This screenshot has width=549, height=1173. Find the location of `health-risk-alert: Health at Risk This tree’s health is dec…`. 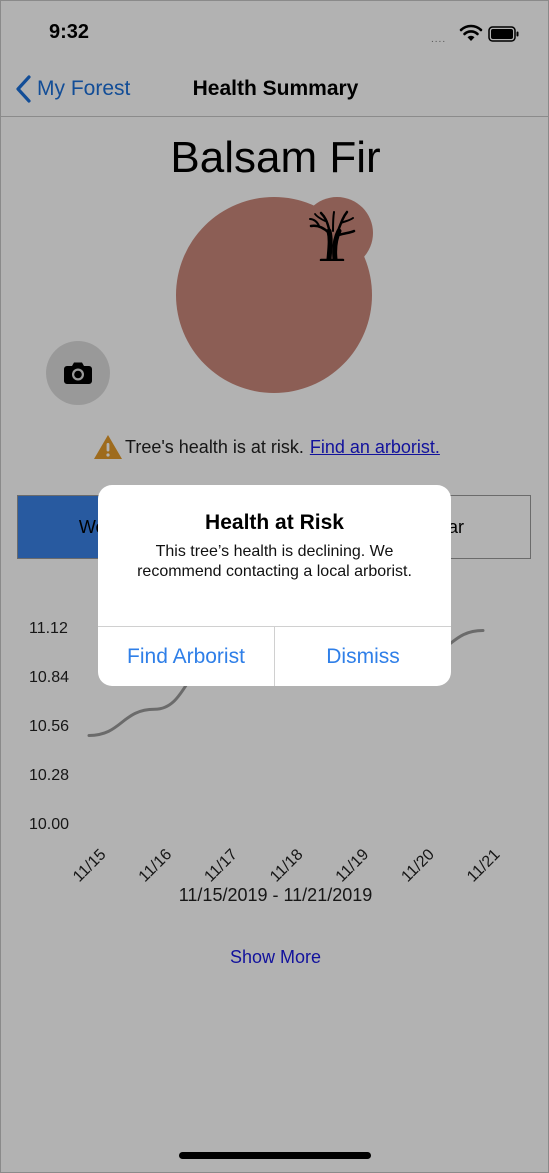

health-risk-alert: Health at Risk This tree’s health is dec… is located at coordinates (274, 585).